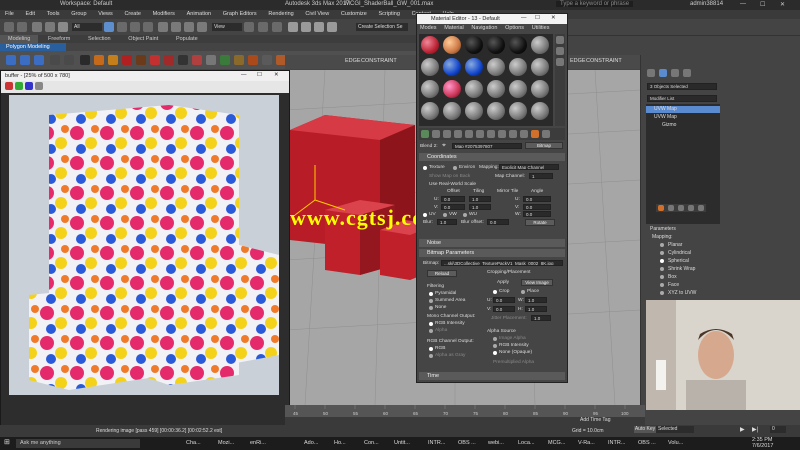  What do you see at coordinates (669, 125) in the screenshot?
I see `stack-item-gizmo: Gizmo` at bounding box center [669, 125].